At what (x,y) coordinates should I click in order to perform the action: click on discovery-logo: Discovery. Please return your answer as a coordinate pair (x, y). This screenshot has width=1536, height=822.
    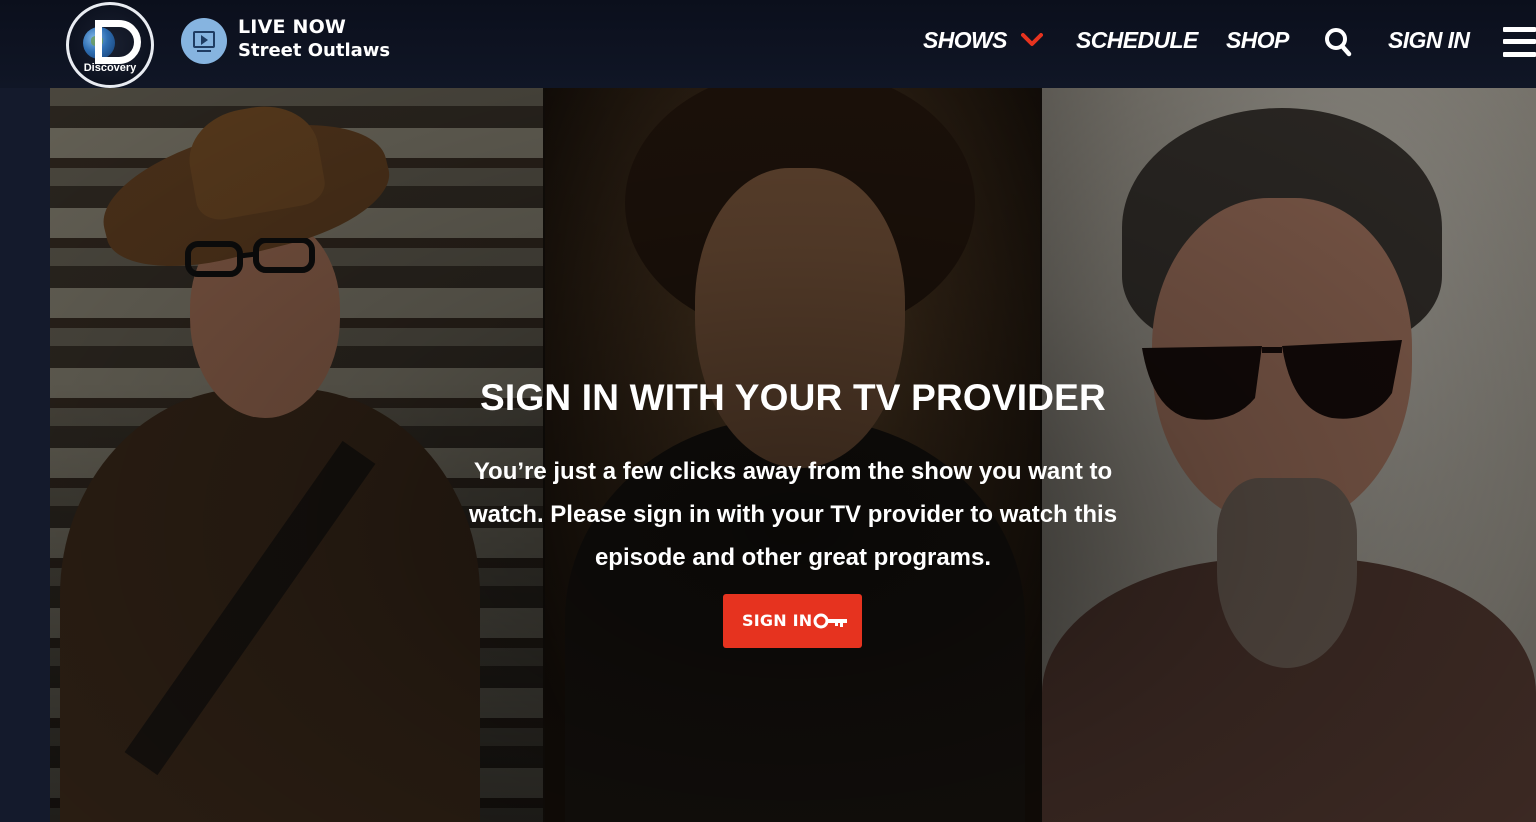
    Looking at the image, I should click on (110, 45).